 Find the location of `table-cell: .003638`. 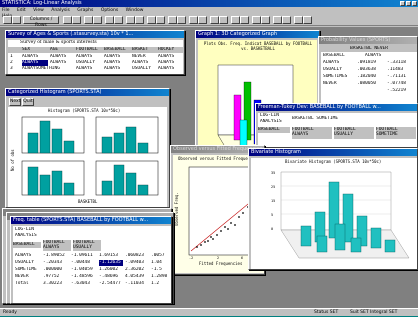

table-cell: .003638 is located at coordinates (371, 70).